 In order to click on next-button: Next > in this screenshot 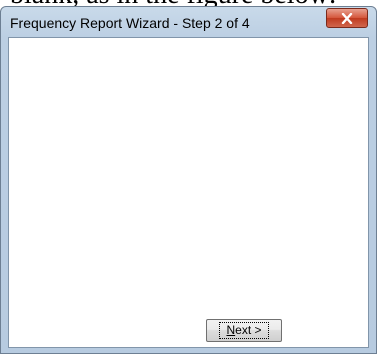, I will do `click(244, 330)`.